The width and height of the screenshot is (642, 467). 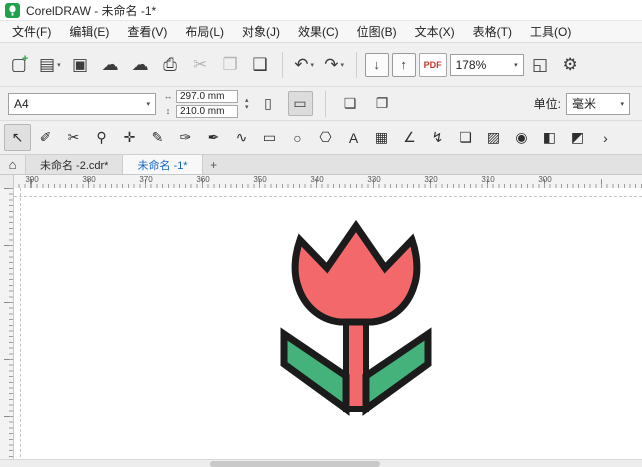 What do you see at coordinates (432, 64) in the screenshot?
I see `publish-pdf-button: PDF` at bounding box center [432, 64].